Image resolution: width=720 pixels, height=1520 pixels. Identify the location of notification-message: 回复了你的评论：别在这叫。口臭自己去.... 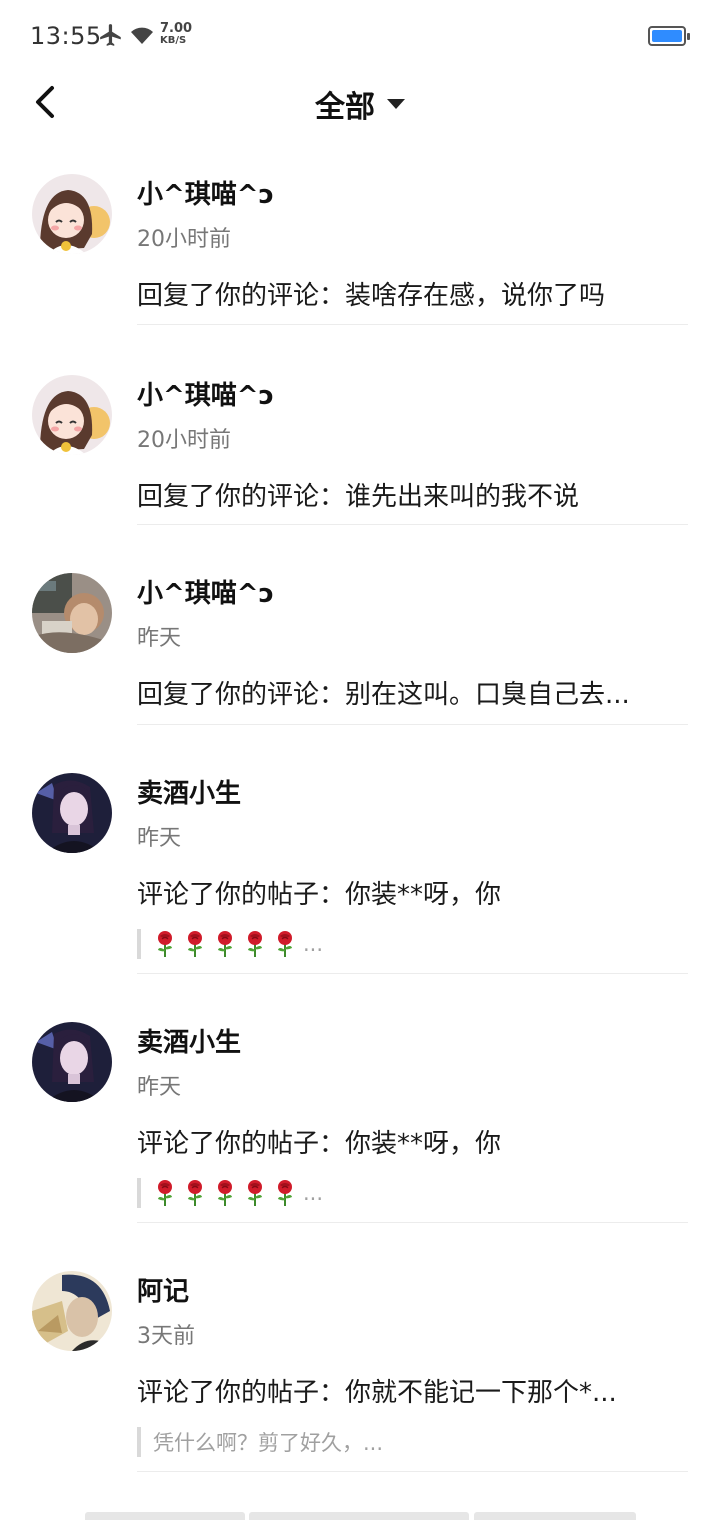
(383, 695).